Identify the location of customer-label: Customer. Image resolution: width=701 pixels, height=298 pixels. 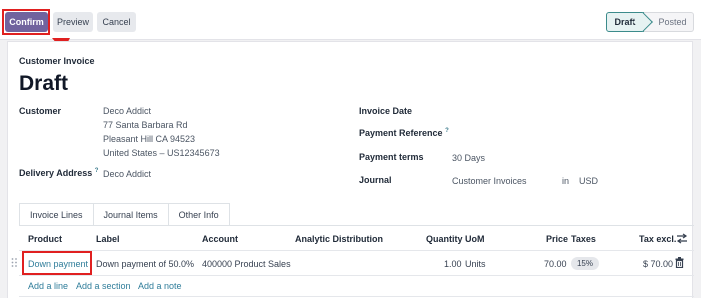
(40, 111).